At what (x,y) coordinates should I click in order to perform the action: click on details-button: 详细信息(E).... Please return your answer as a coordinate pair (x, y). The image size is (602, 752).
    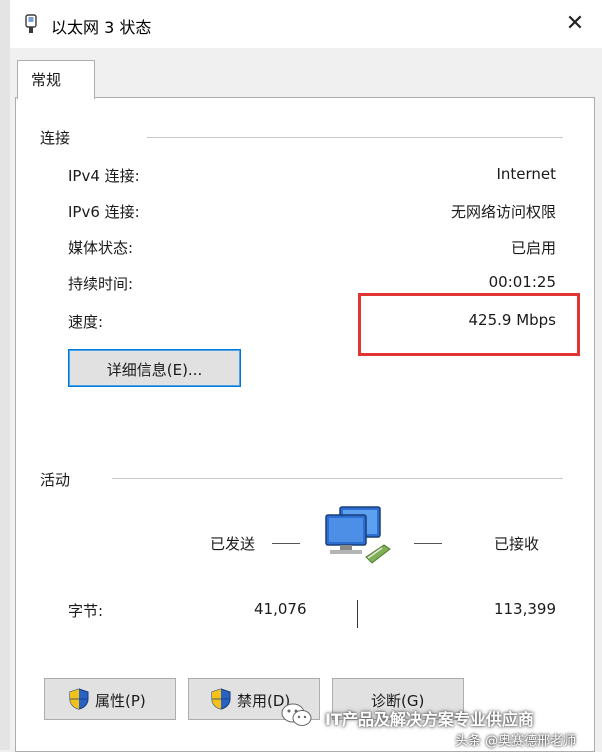
    Looking at the image, I should click on (154, 368).